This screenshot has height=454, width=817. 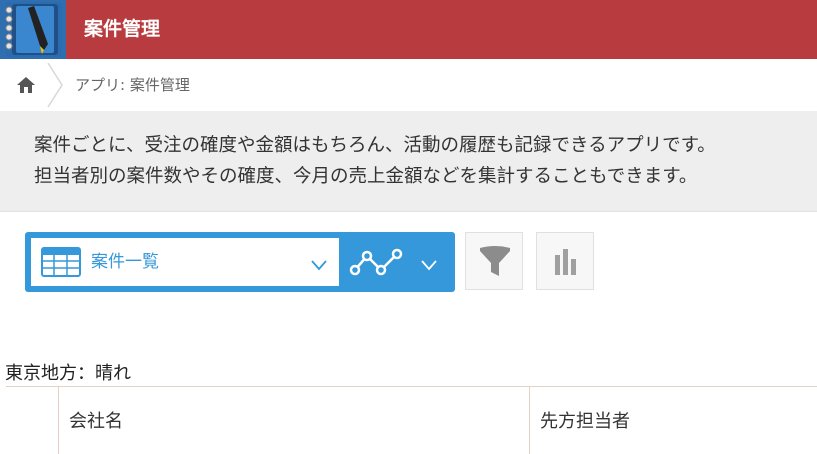 I want to click on breadcrumb-app-link: アプリ: 案件管理, so click(x=132, y=85).